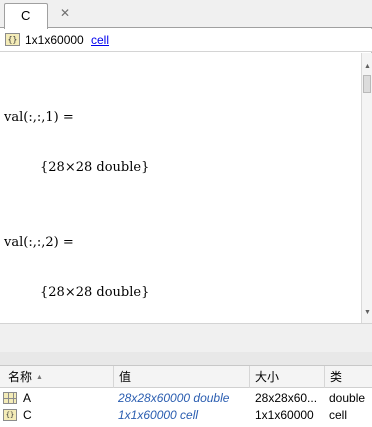 This screenshot has height=427, width=372. I want to click on tab-close-button: ✕, so click(63, 14).